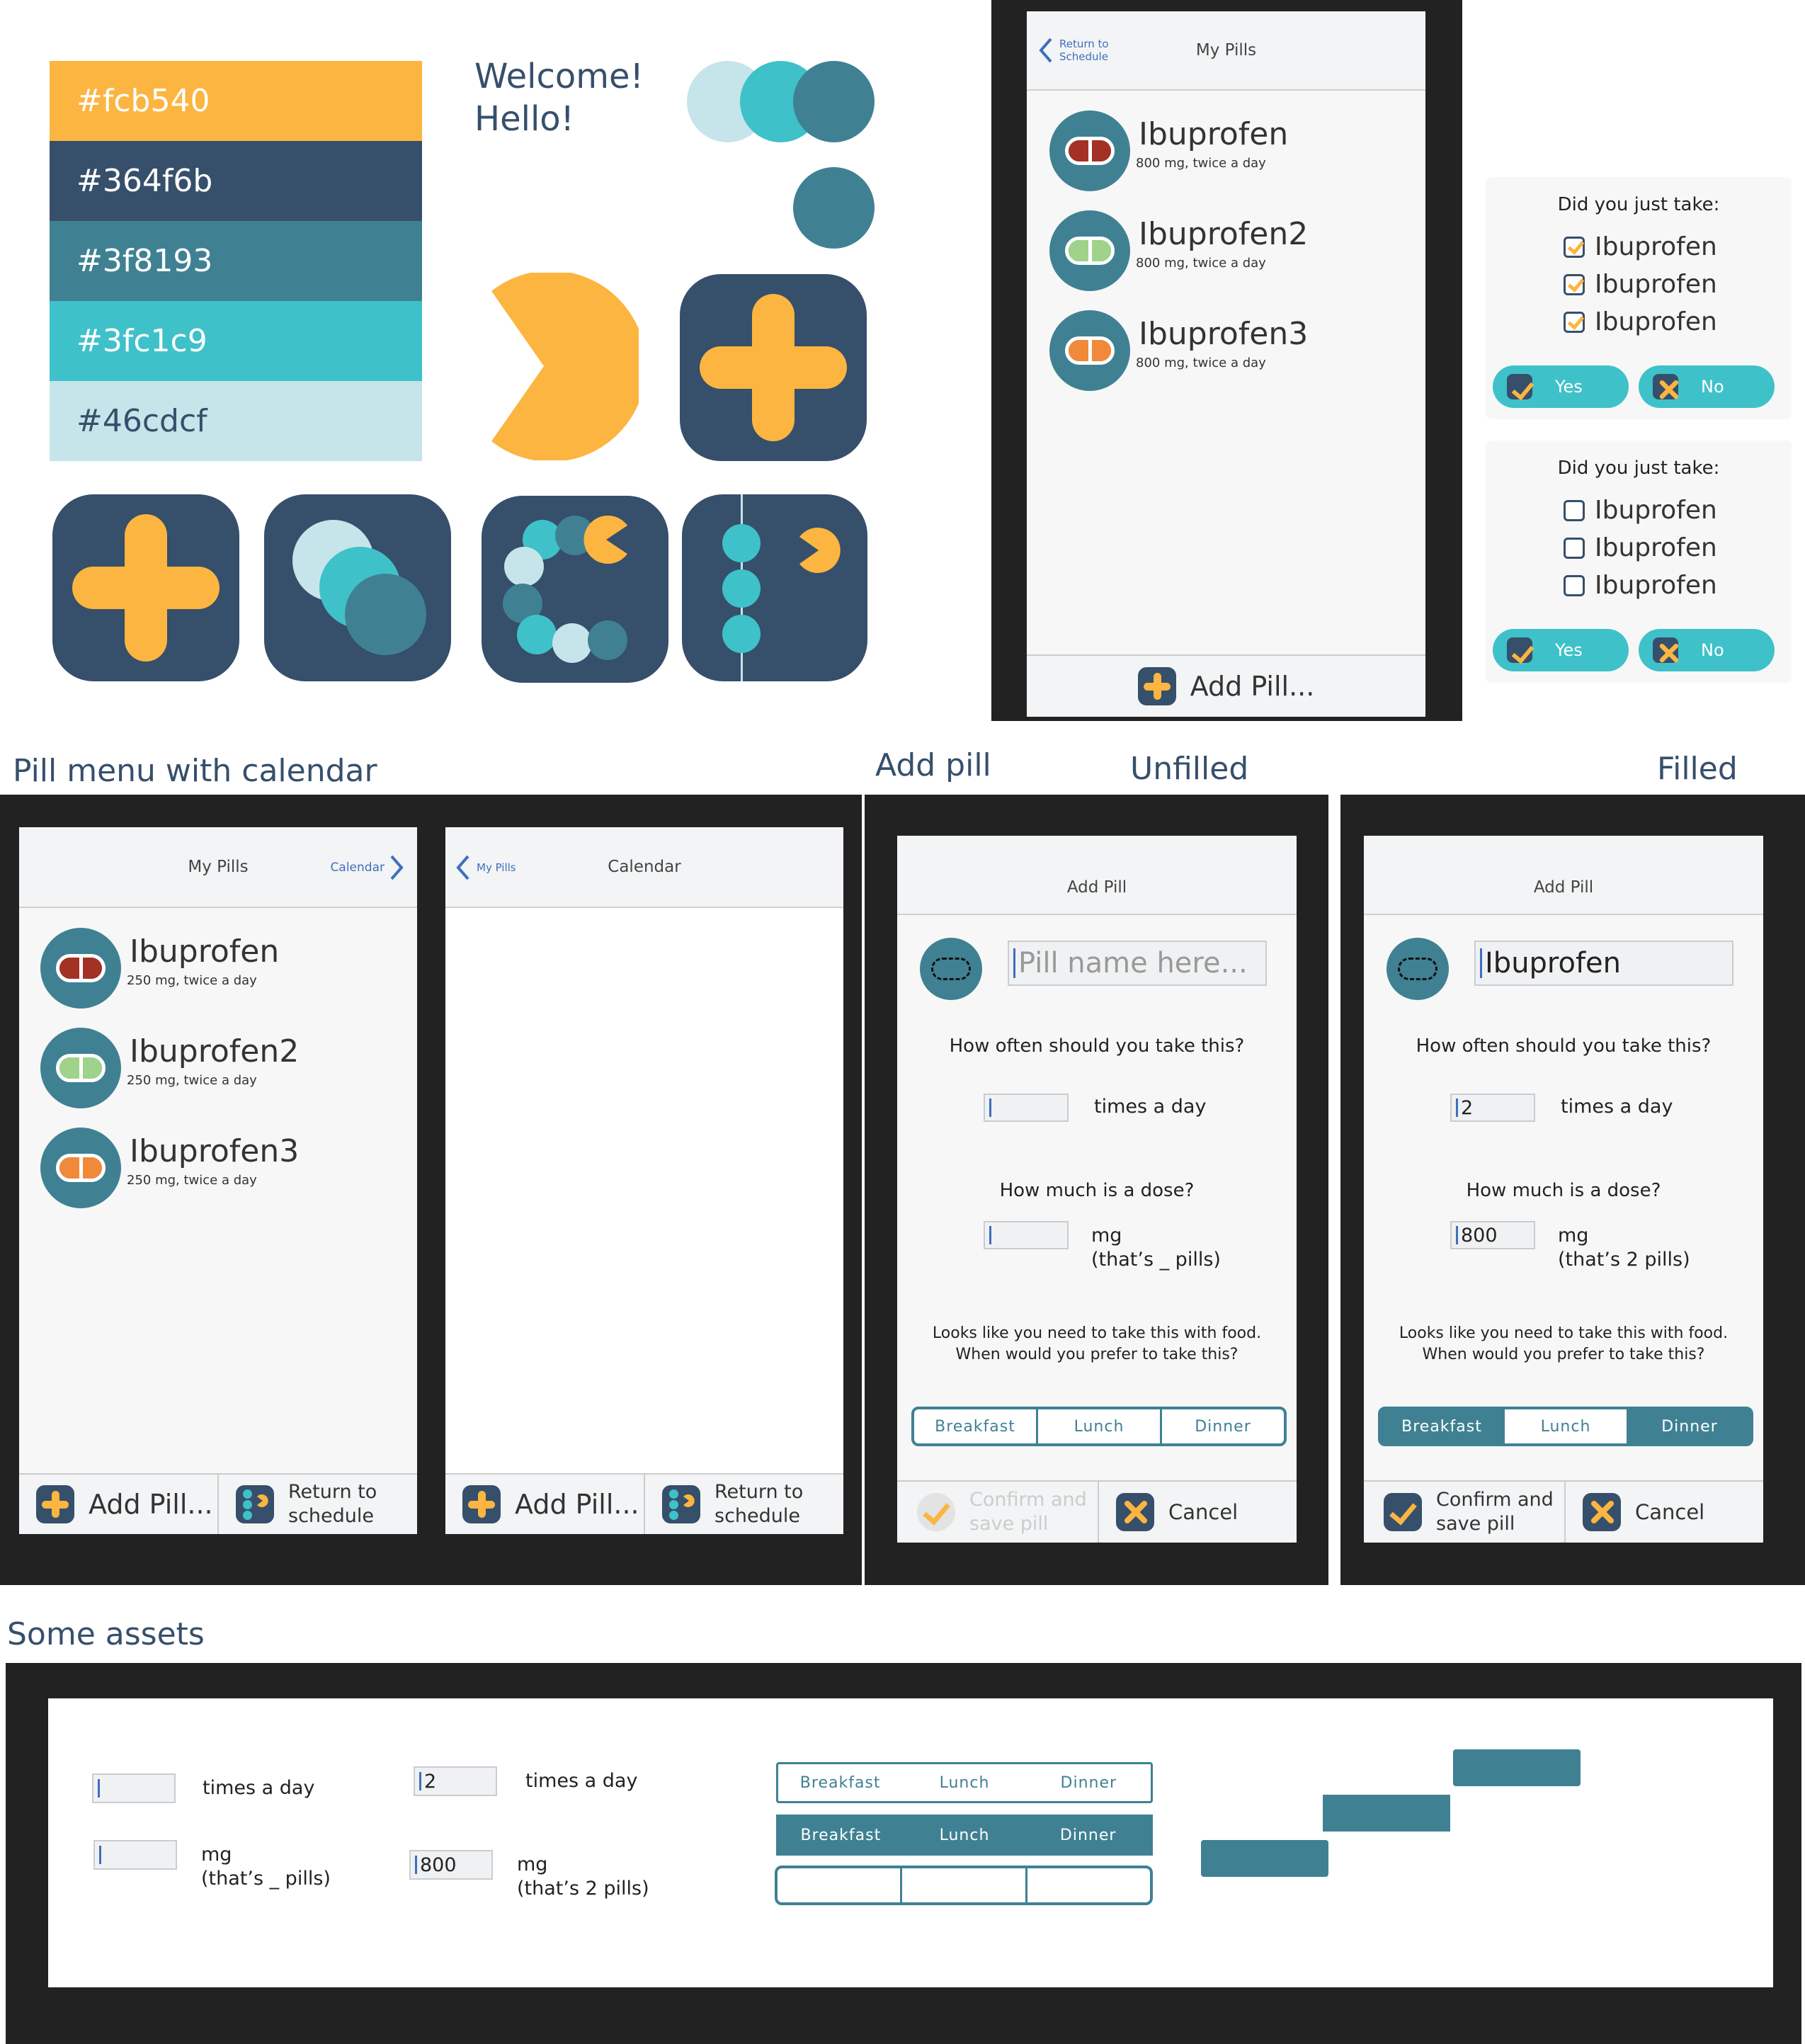 This screenshot has height=2044, width=1805. Describe the element at coordinates (236, 421) in the screenshot. I see `swatch-light: #46cdcf` at that location.